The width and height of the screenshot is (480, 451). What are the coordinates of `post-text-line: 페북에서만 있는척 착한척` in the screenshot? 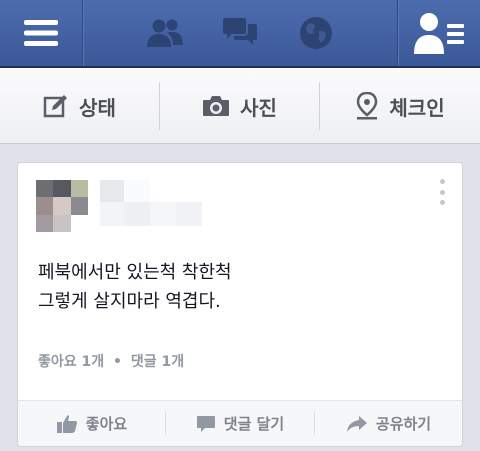 It's located at (135, 272).